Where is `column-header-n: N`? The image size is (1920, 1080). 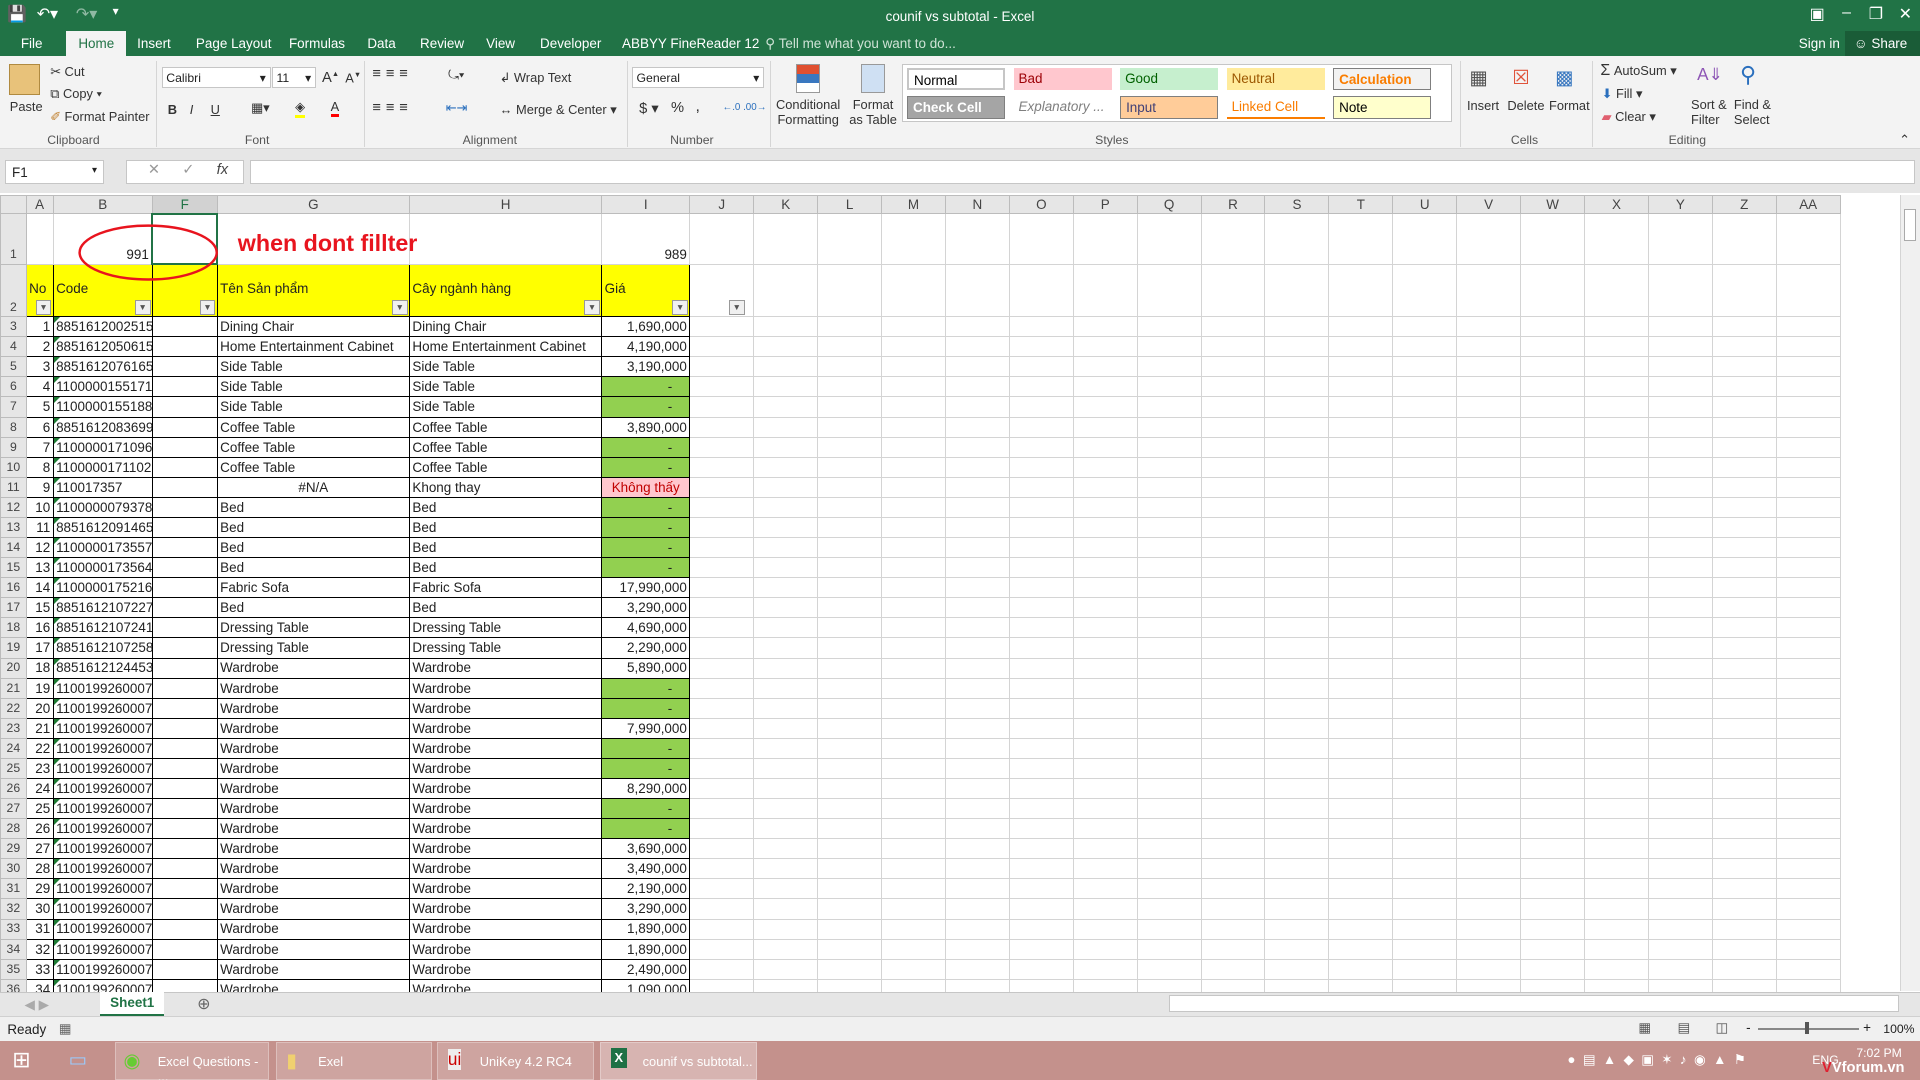 column-header-n: N is located at coordinates (977, 204).